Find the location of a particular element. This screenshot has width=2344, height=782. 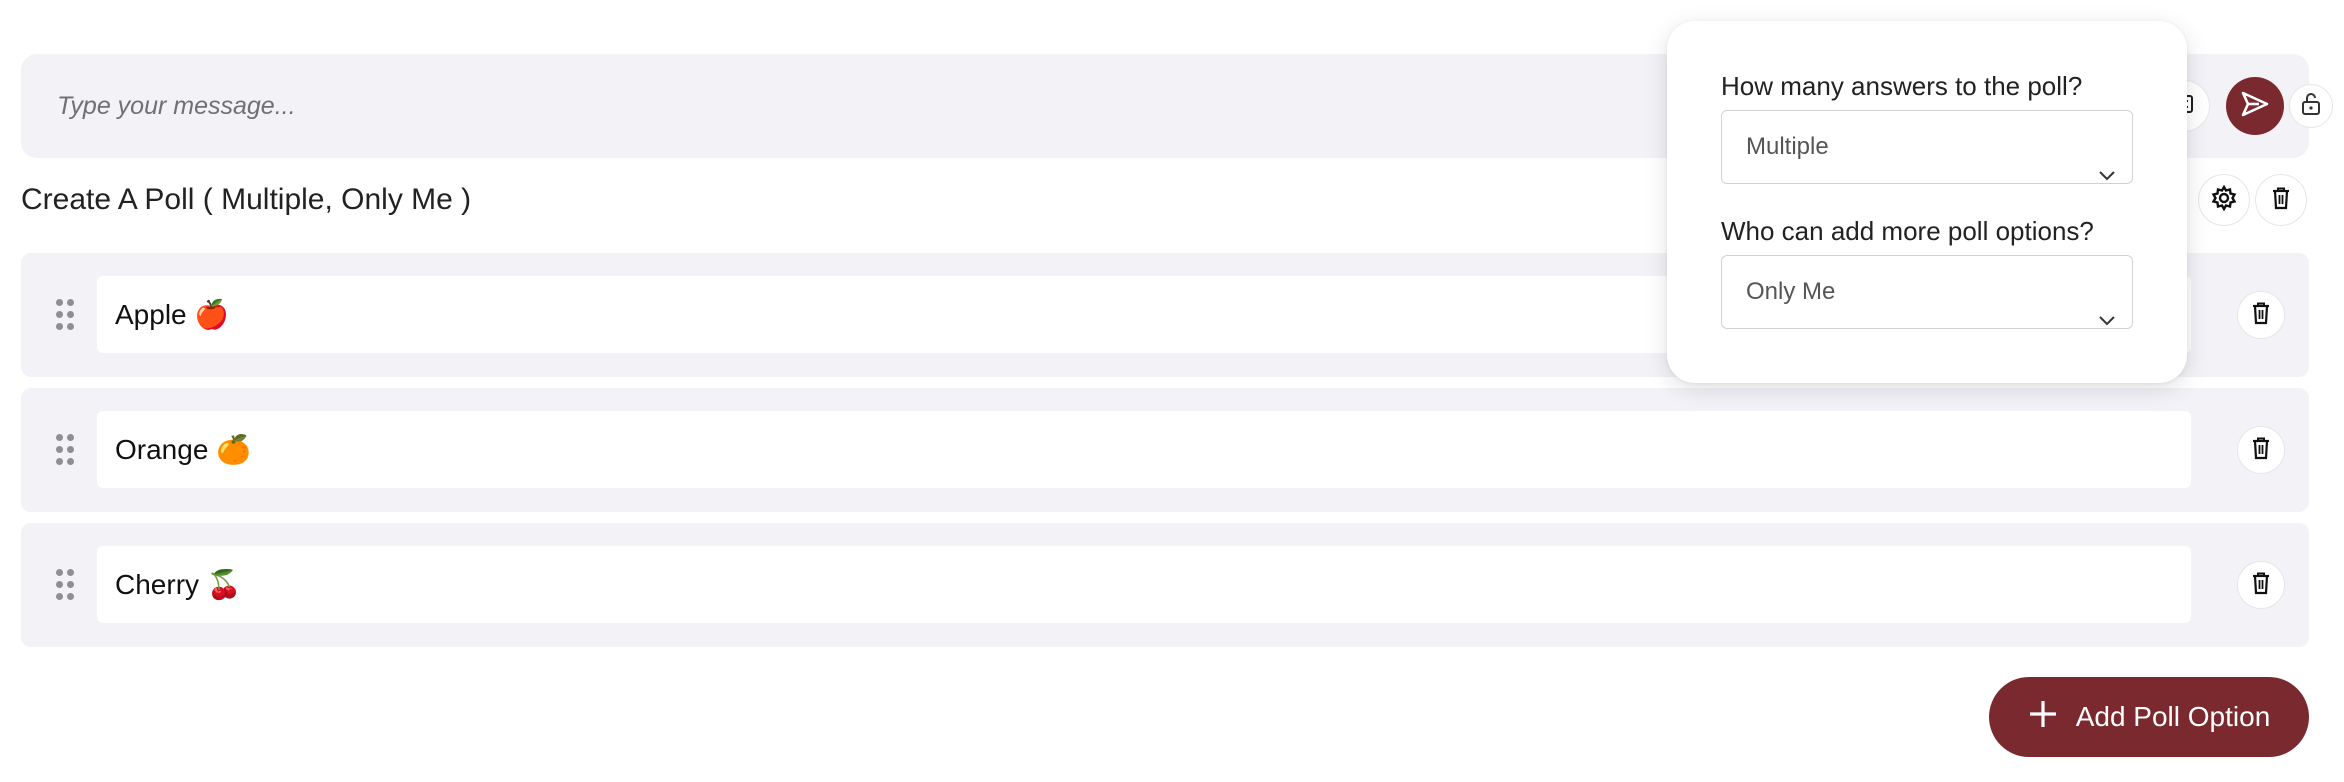

poll-settings-button is located at coordinates (2224, 200).